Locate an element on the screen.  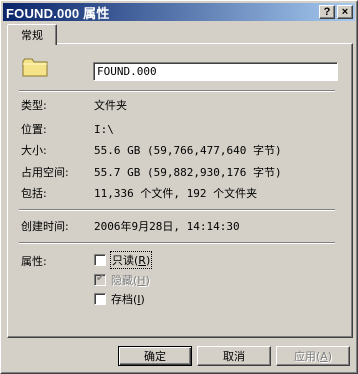
help-icon: ? is located at coordinates (327, 11).